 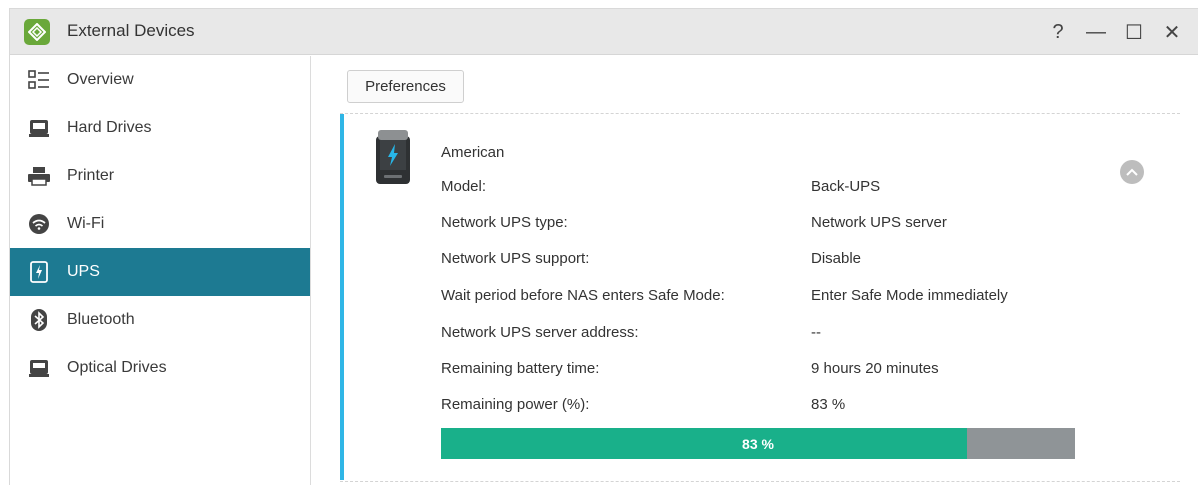 What do you see at coordinates (83, 271) in the screenshot?
I see `sidebar-item-label: UPS` at bounding box center [83, 271].